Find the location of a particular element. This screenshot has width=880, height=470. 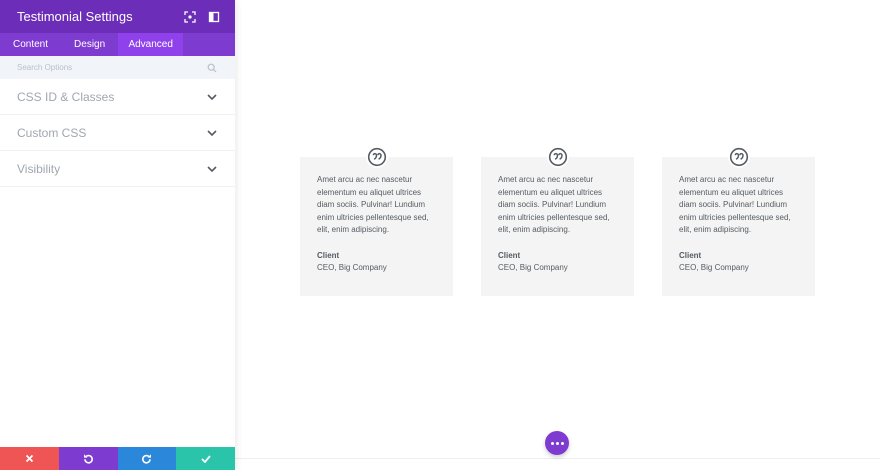

undo-button is located at coordinates (88, 458).